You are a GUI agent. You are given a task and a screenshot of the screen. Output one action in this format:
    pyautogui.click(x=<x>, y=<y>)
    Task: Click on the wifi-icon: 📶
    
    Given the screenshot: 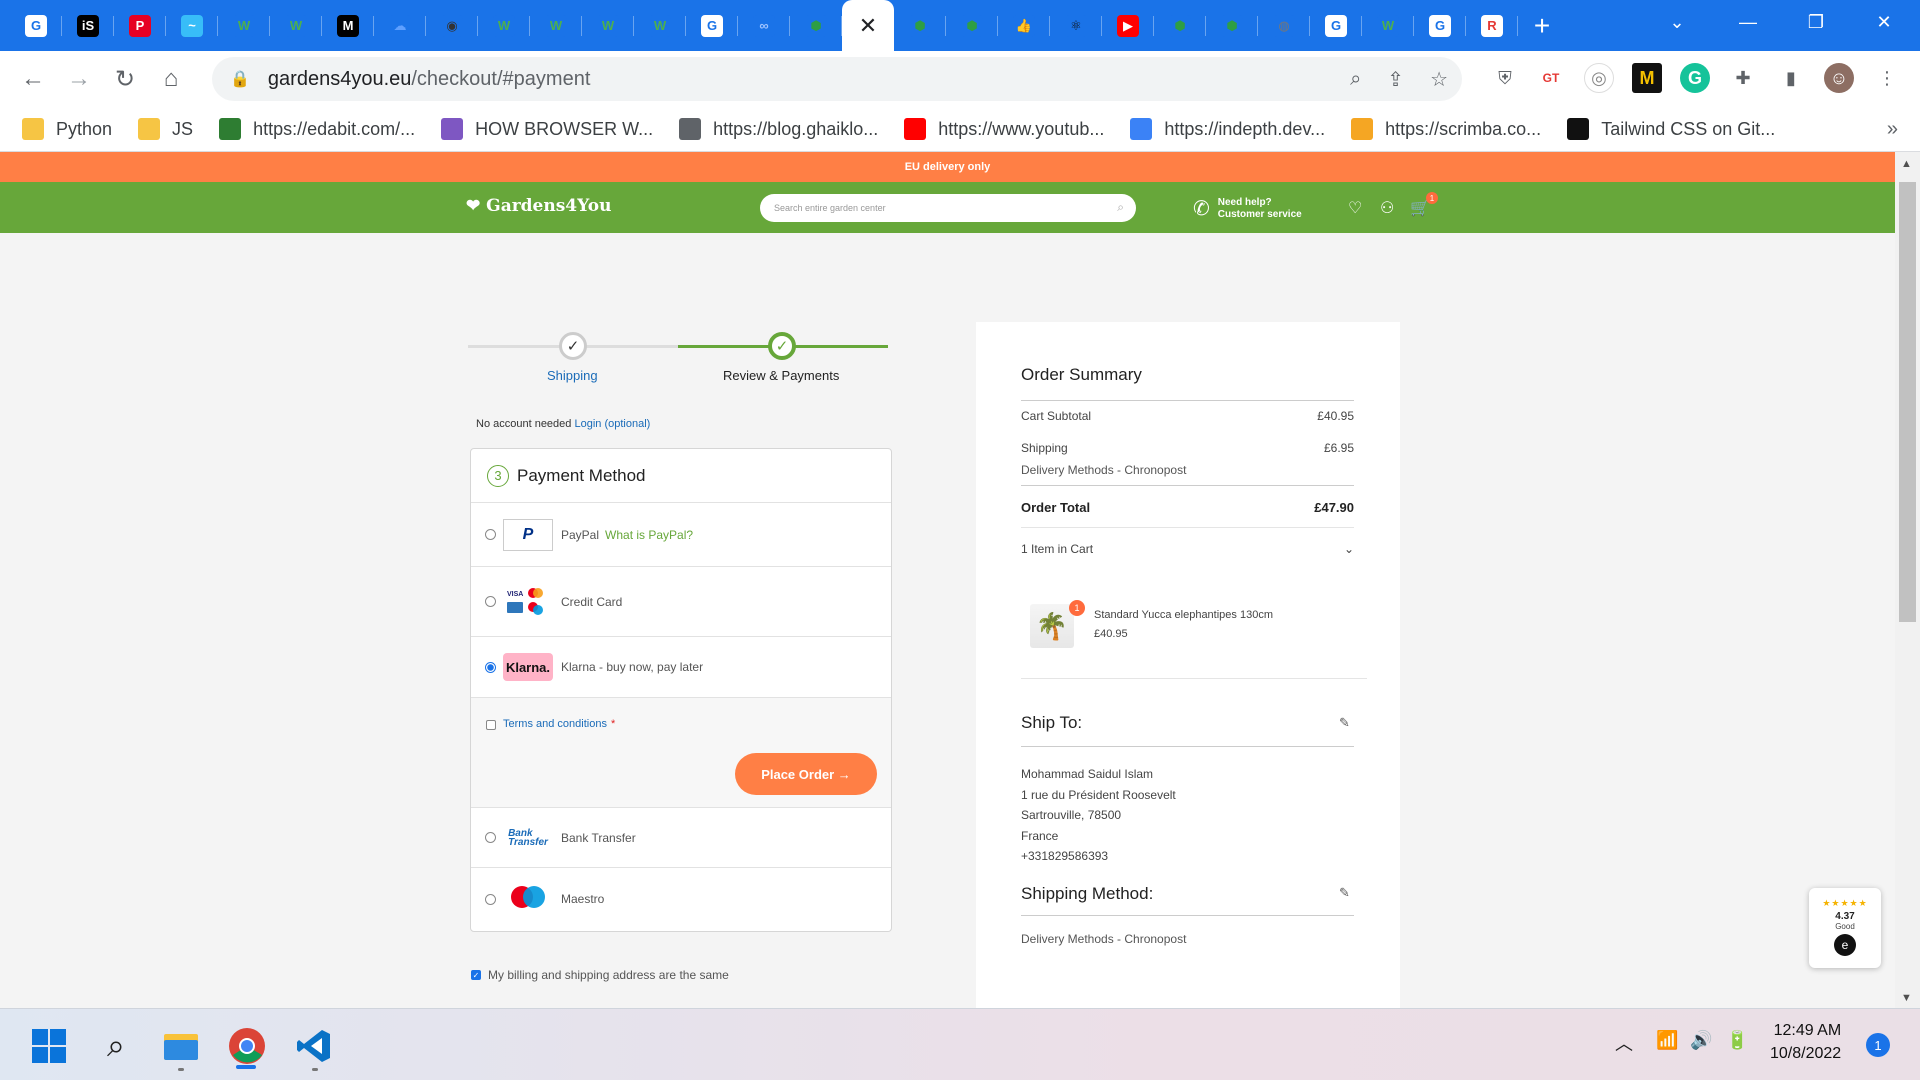 What is the action you would take?
    pyautogui.click(x=1667, y=1040)
    